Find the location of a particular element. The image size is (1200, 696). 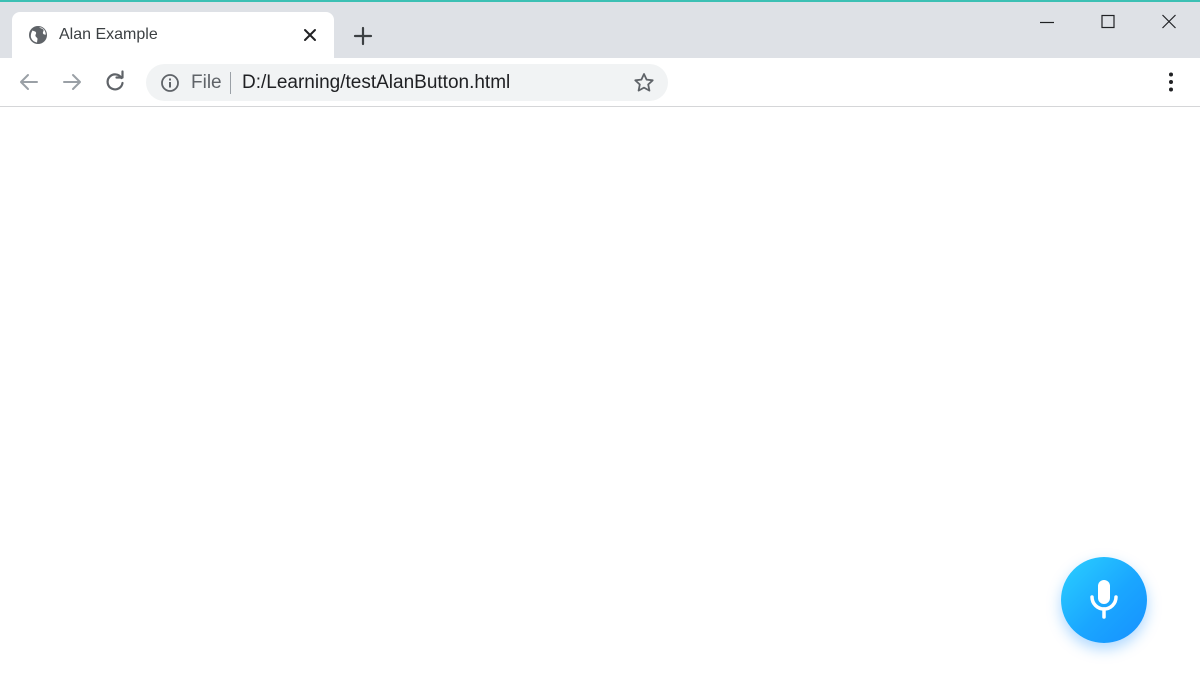

bookmark-star-icon is located at coordinates (644, 83).